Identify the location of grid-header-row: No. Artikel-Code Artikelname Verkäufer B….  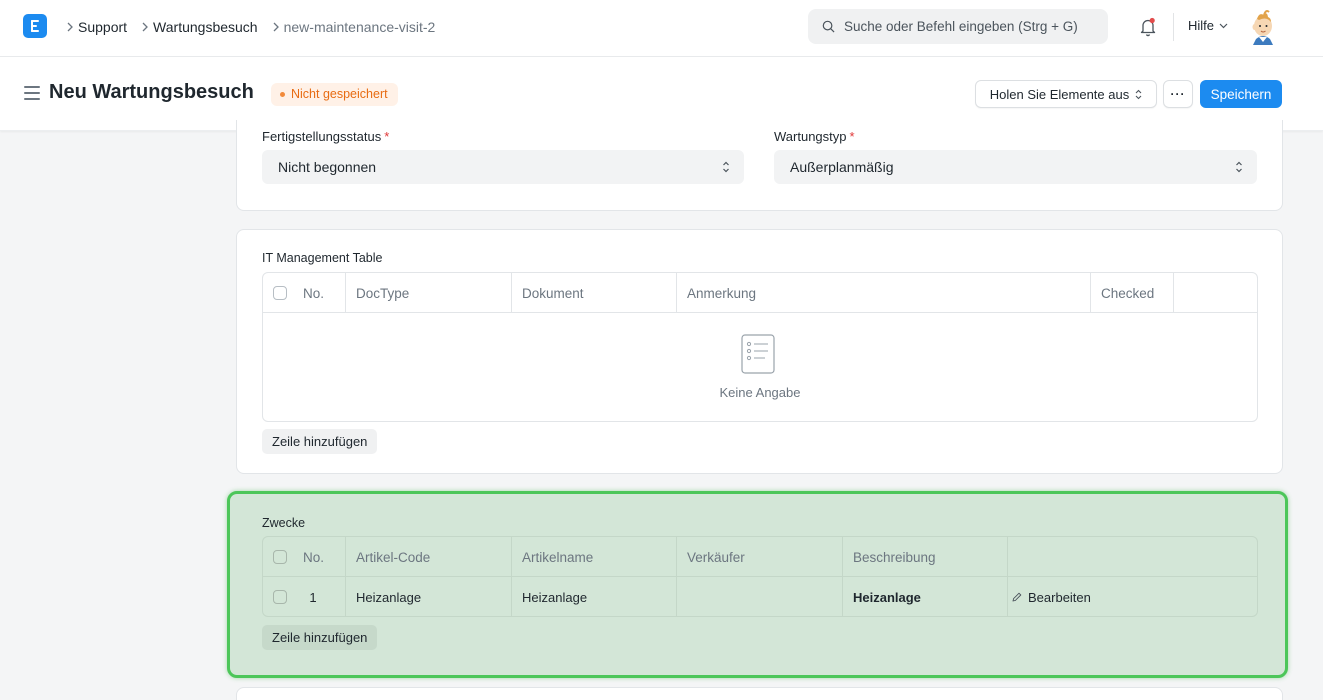
(760, 557).